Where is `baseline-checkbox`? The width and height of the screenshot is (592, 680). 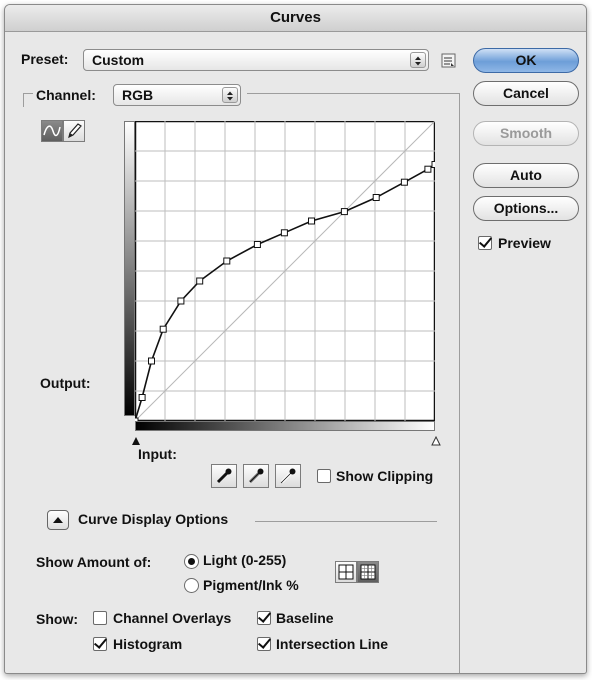
baseline-checkbox is located at coordinates (264, 618).